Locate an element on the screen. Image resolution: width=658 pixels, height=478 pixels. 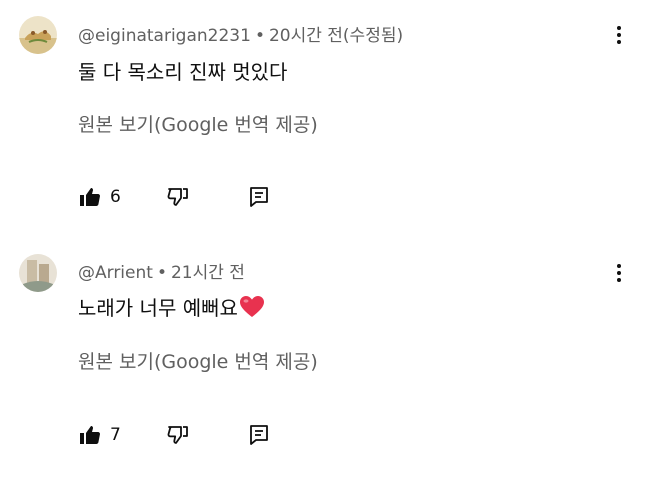
like-count: 7 is located at coordinates (115, 435).